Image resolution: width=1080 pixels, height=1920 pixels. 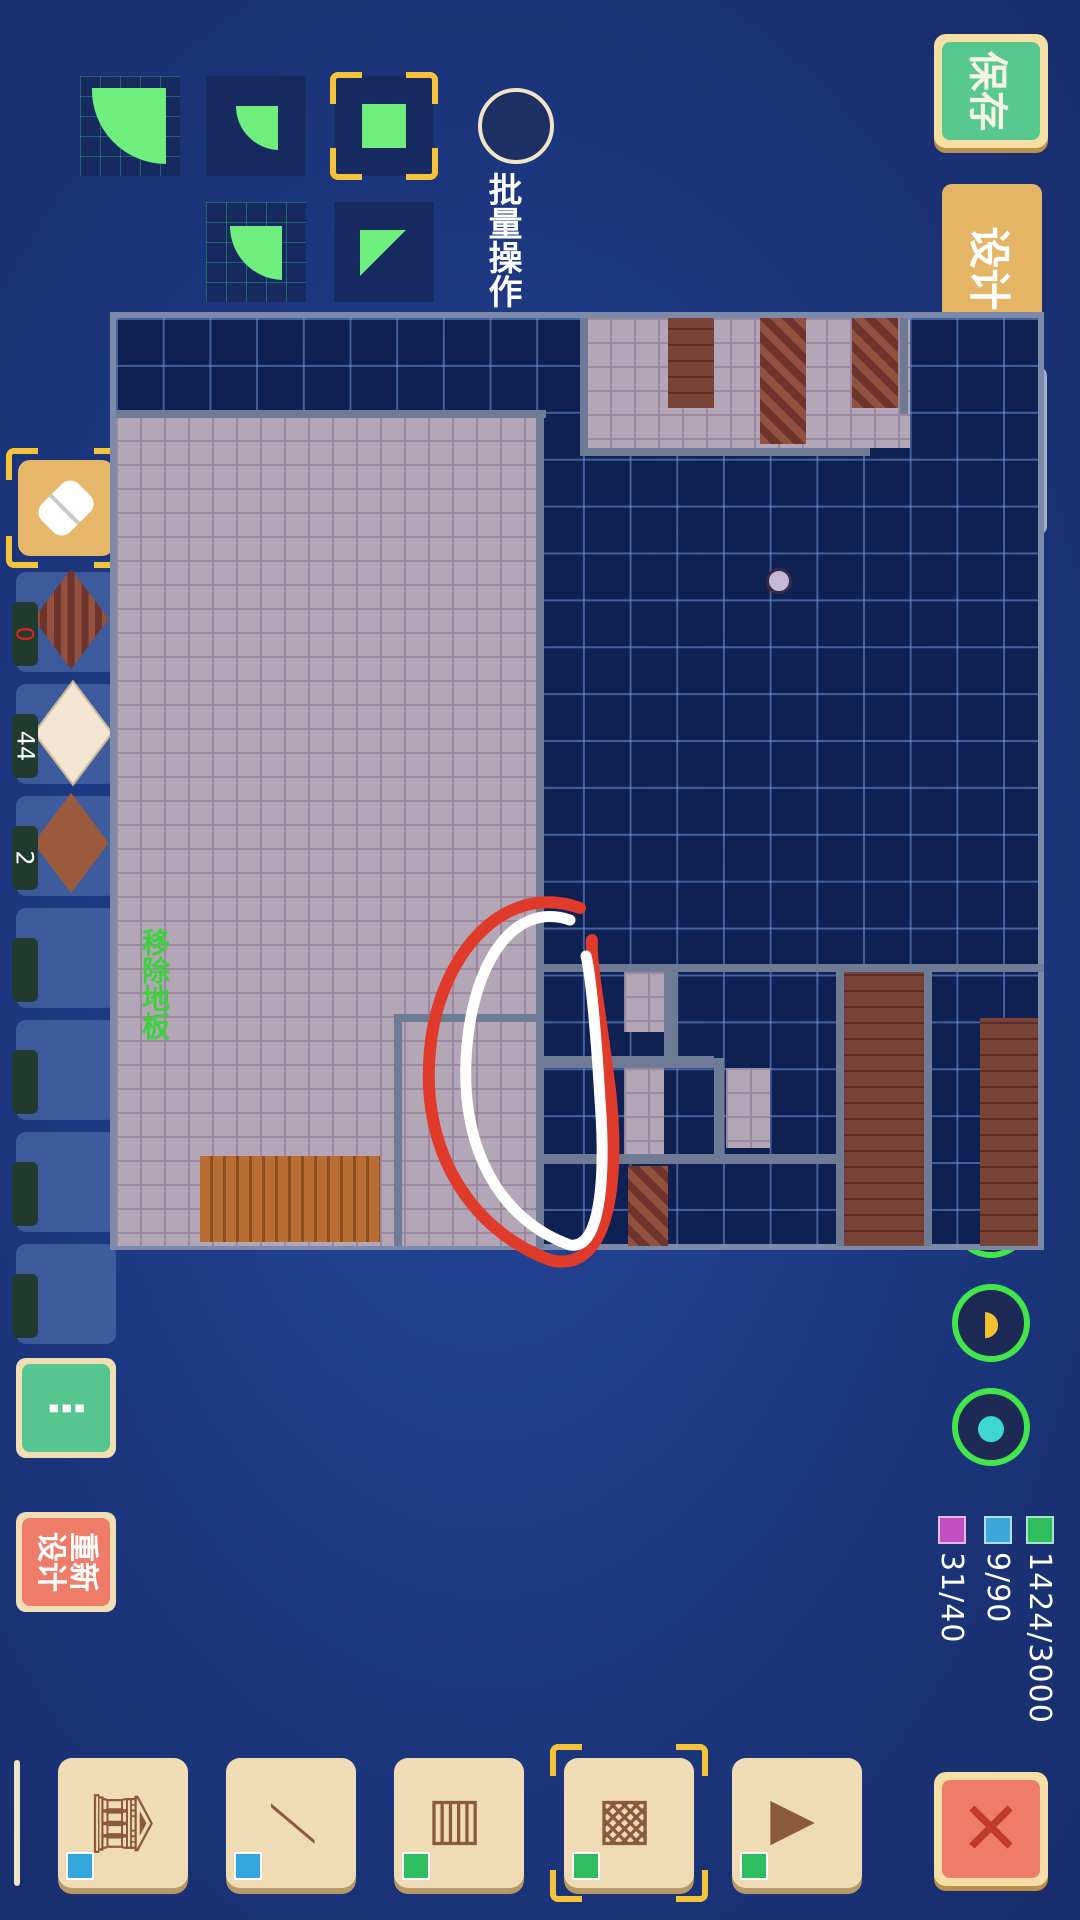 I want to click on close-icon: ✕, so click(x=990, y=1829).